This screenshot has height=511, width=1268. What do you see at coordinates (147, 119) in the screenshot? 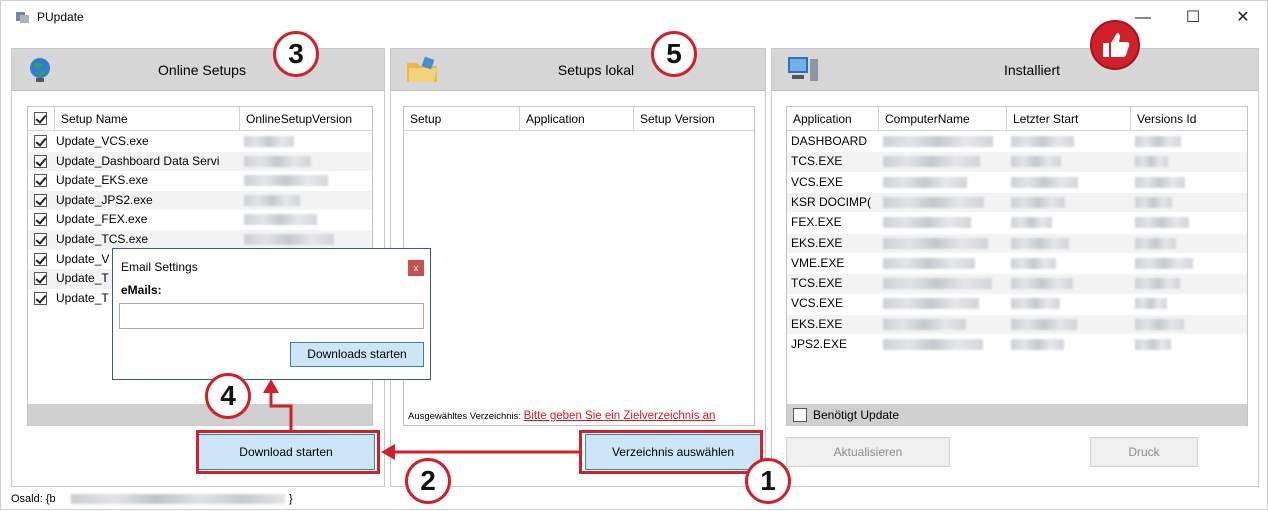
I see `col-setup-name: Setup Name` at bounding box center [147, 119].